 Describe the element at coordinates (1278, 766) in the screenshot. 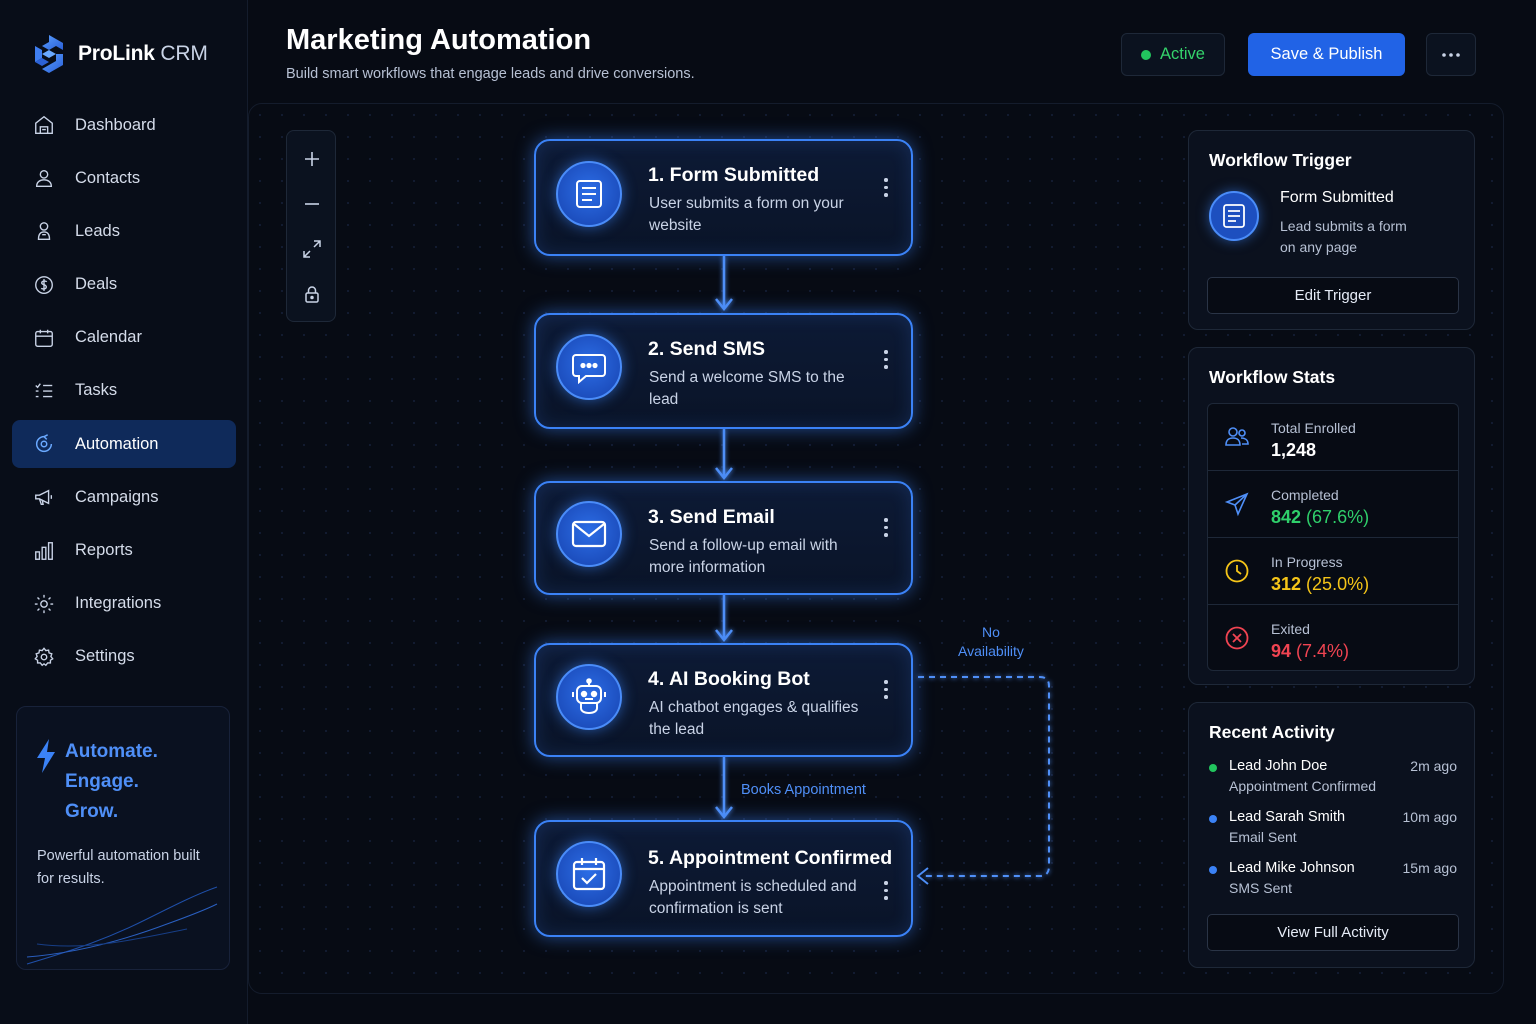

I see `activity-title: Lead John Doe` at that location.